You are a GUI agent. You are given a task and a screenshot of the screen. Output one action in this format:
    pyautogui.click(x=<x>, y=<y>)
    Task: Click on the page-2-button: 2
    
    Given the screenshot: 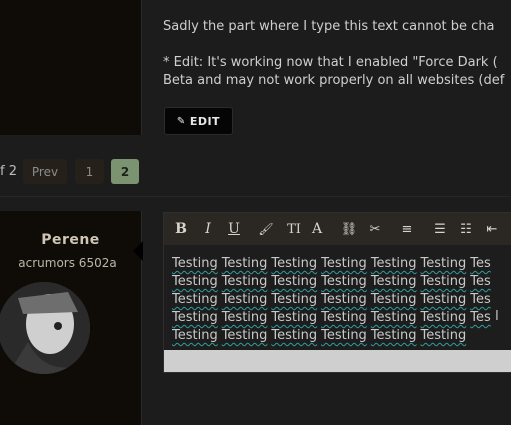 What is the action you would take?
    pyautogui.click(x=125, y=171)
    